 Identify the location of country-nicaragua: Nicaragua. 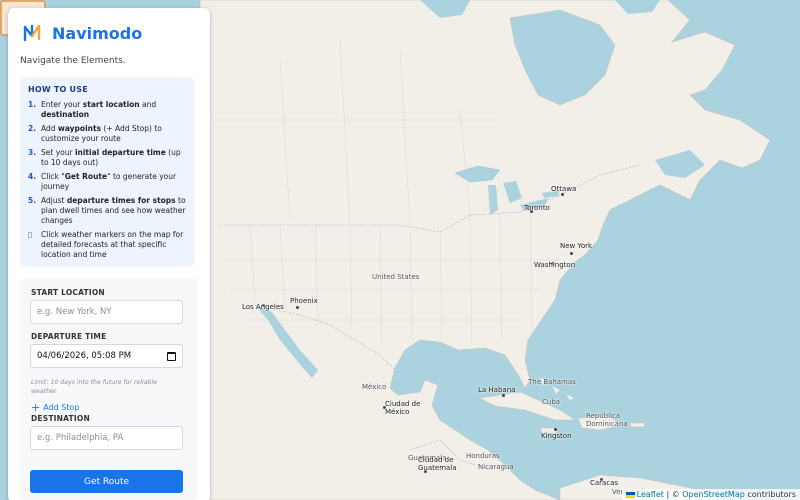
(496, 467).